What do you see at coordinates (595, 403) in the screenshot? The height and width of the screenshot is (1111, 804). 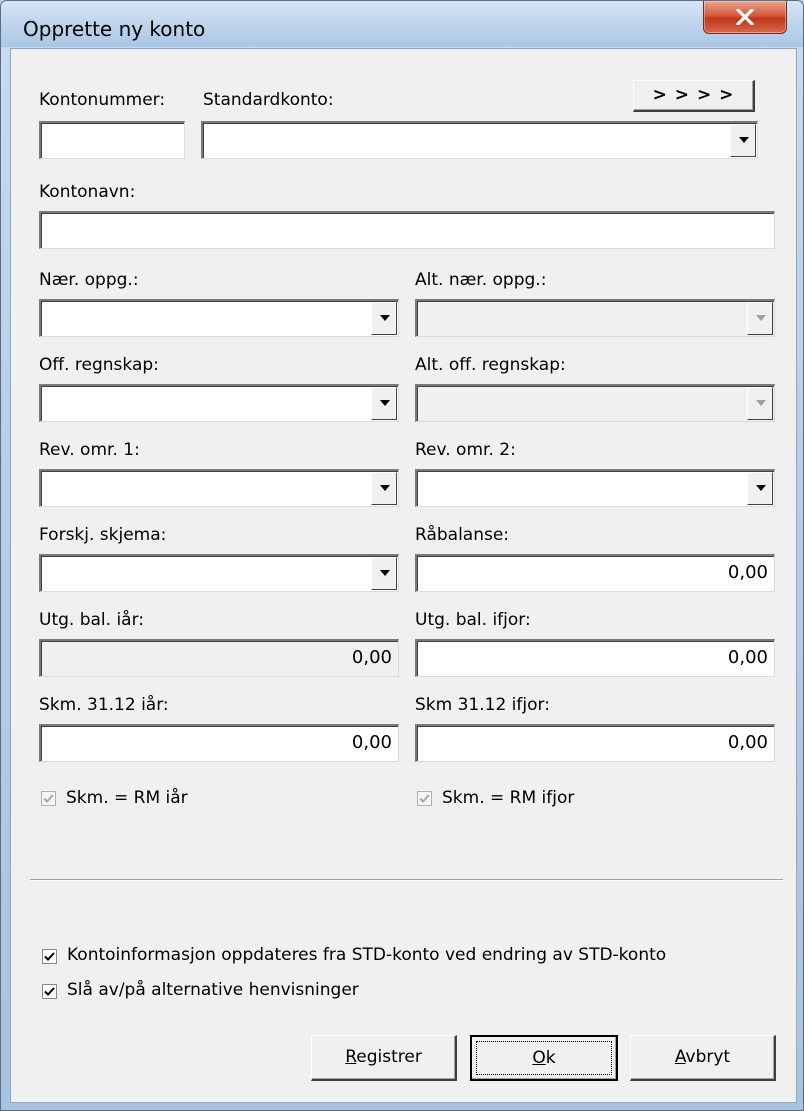 I see `alt-off-regnskap-select` at bounding box center [595, 403].